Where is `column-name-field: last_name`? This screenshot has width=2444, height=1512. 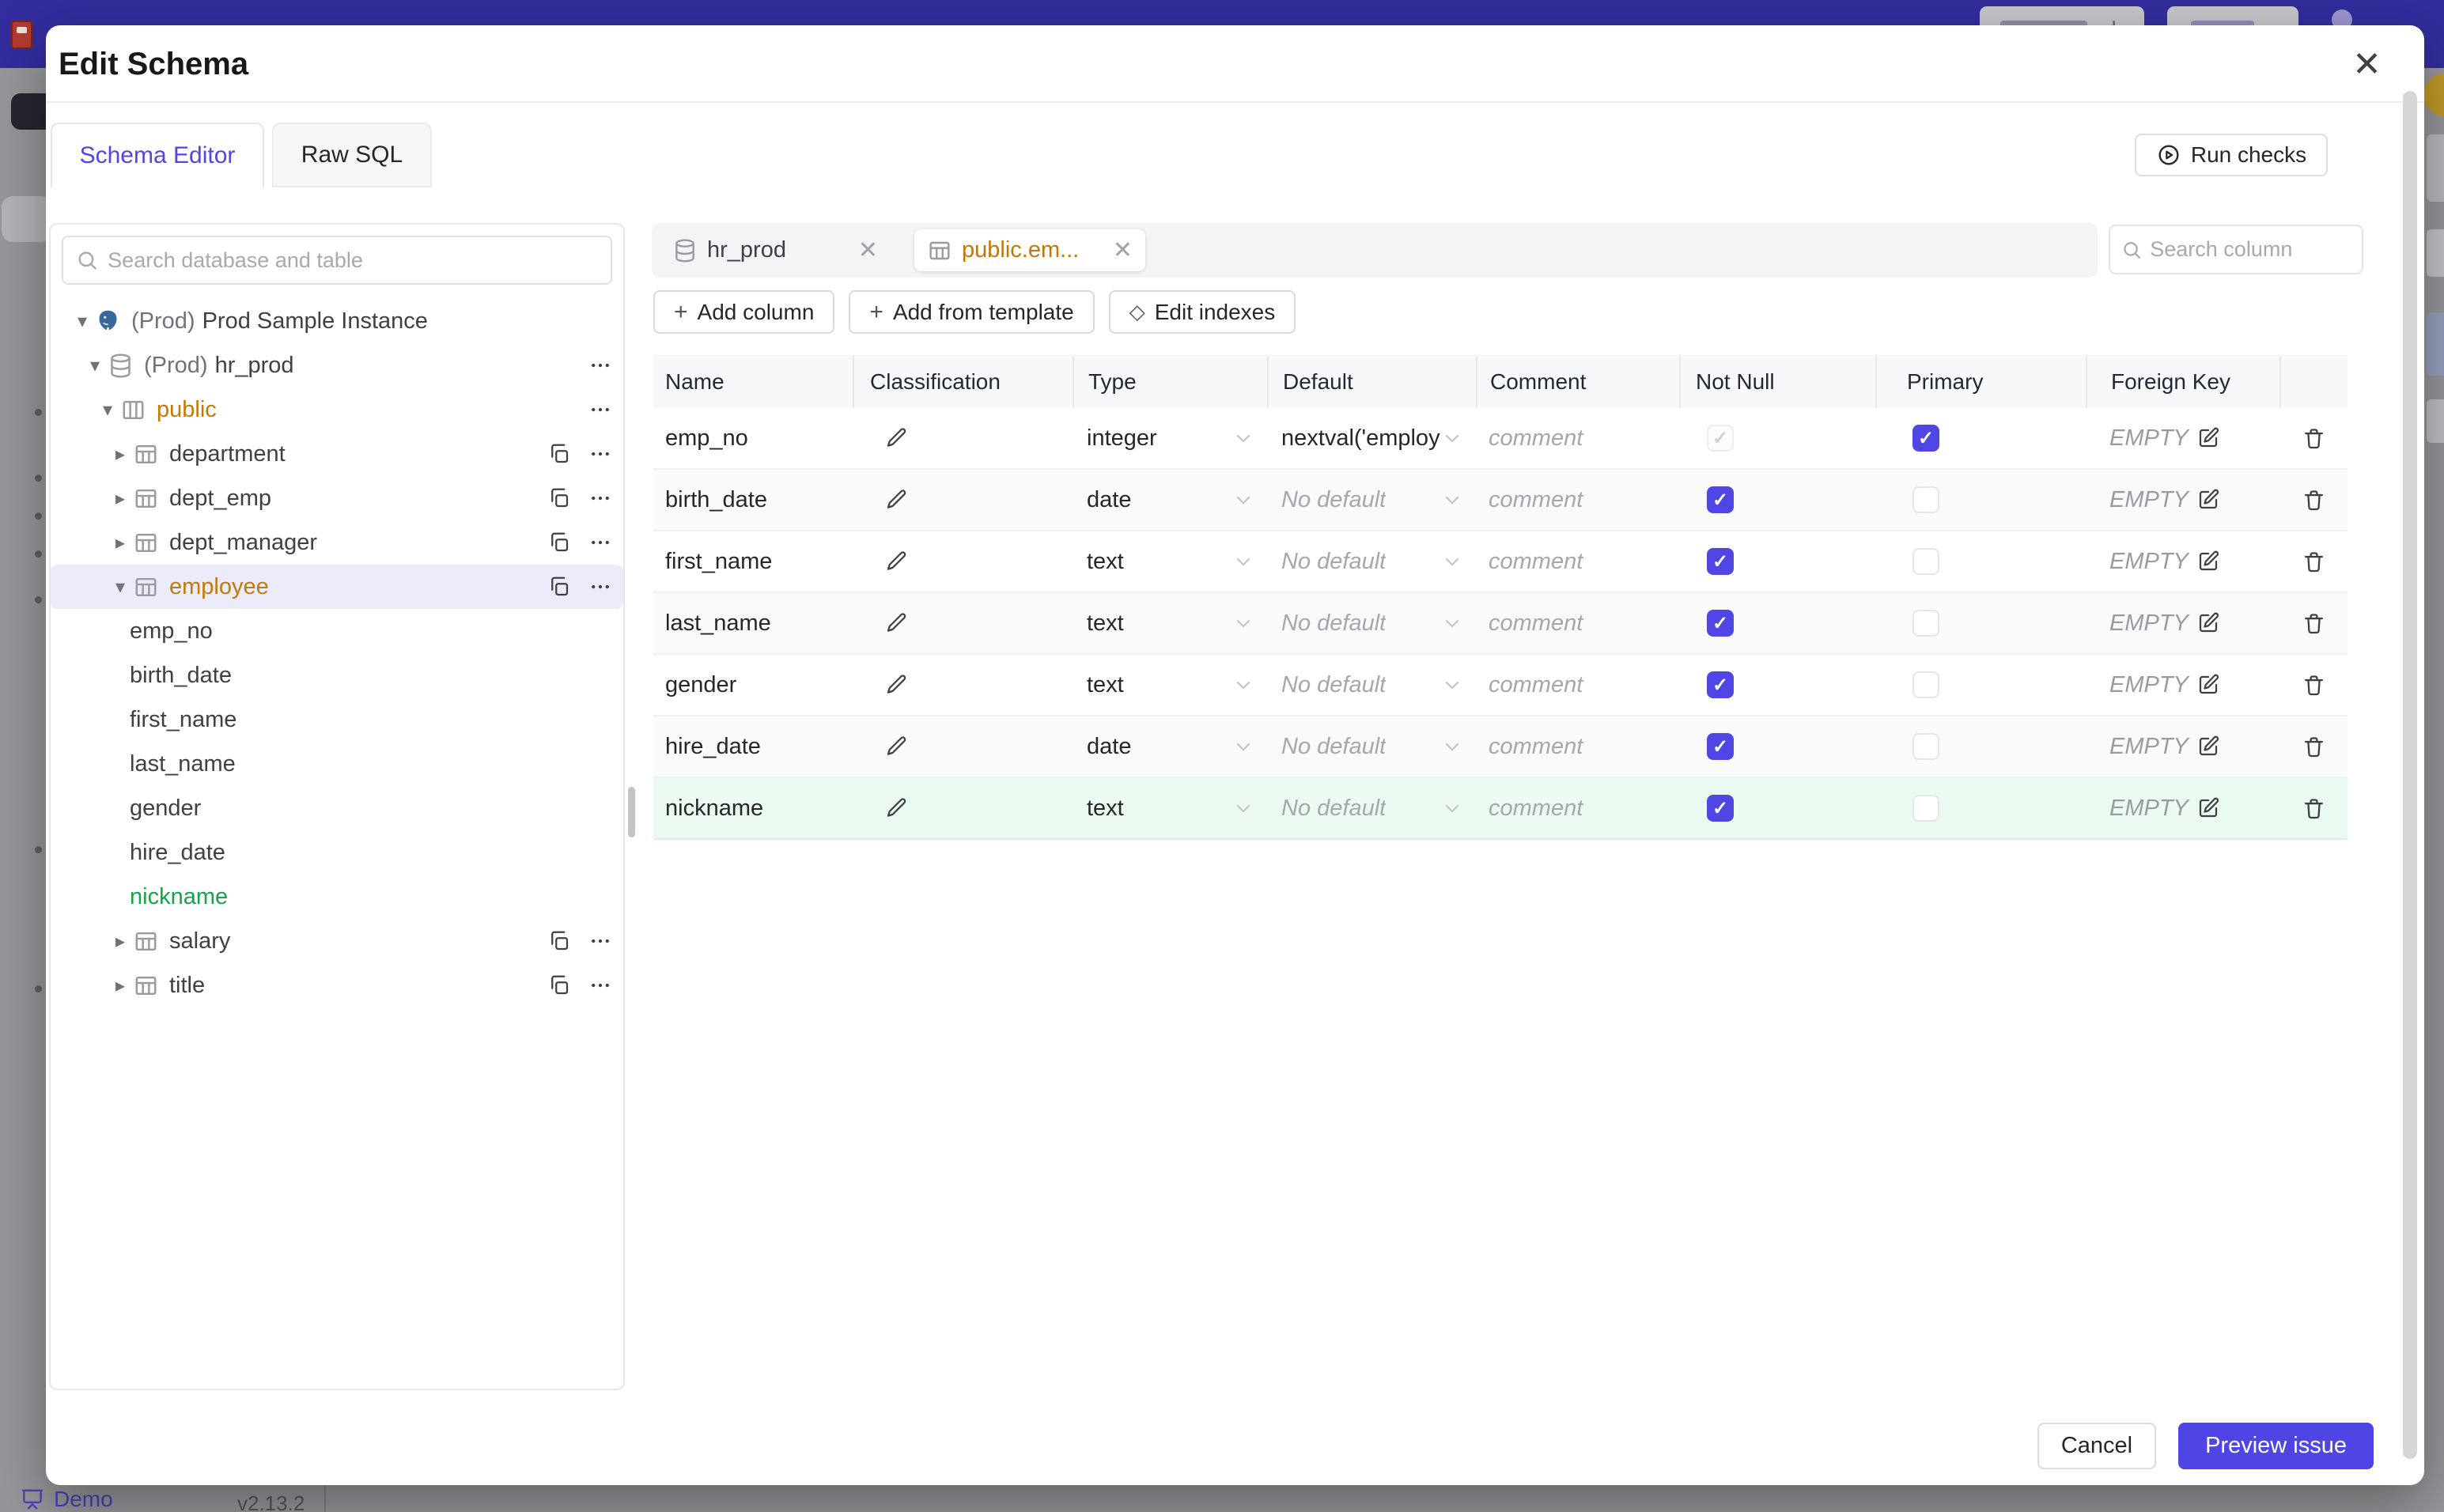 column-name-field: last_name is located at coordinates (753, 623).